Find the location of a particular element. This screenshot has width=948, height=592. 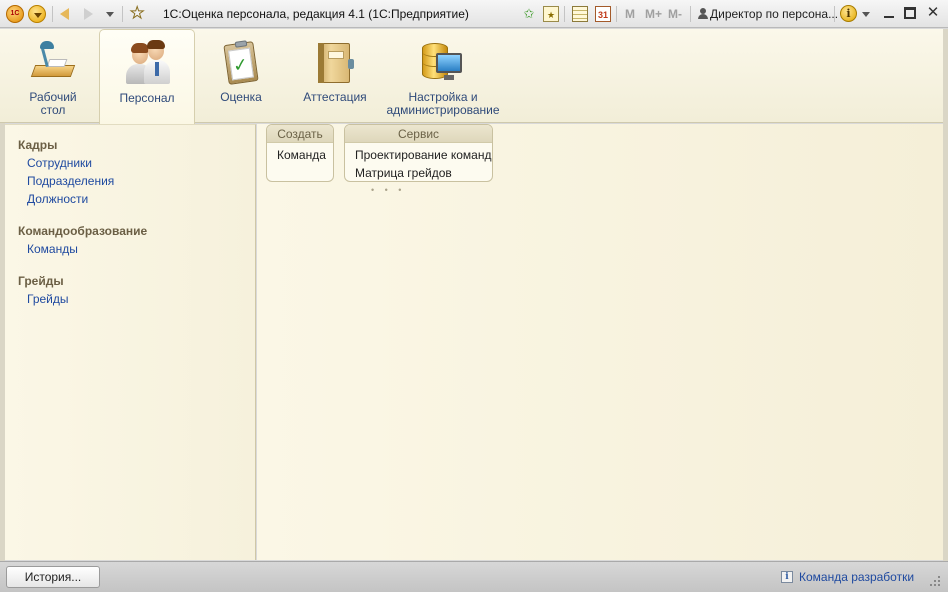

memory-plus-button: M+ is located at coordinates (653, 14).